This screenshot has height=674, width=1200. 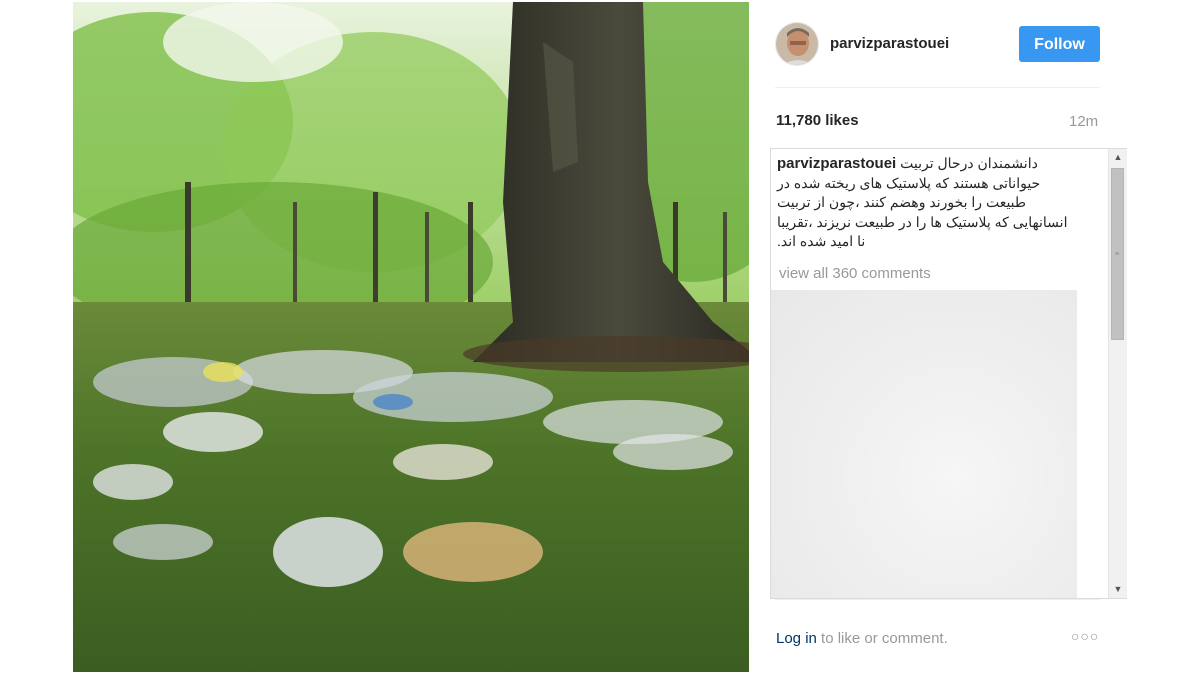 What do you see at coordinates (796, 638) in the screenshot?
I see `login-link: Log in` at bounding box center [796, 638].